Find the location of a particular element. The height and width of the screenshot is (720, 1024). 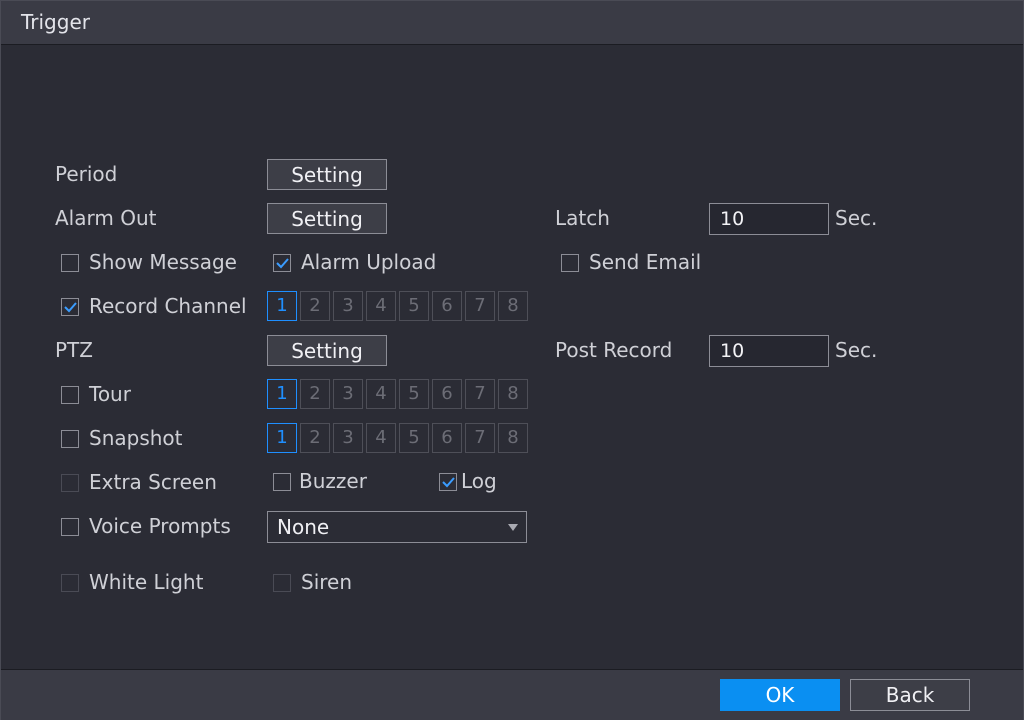

record-channel-selector: 1 2 3 4 5 6 7 8 is located at coordinates (397, 306).